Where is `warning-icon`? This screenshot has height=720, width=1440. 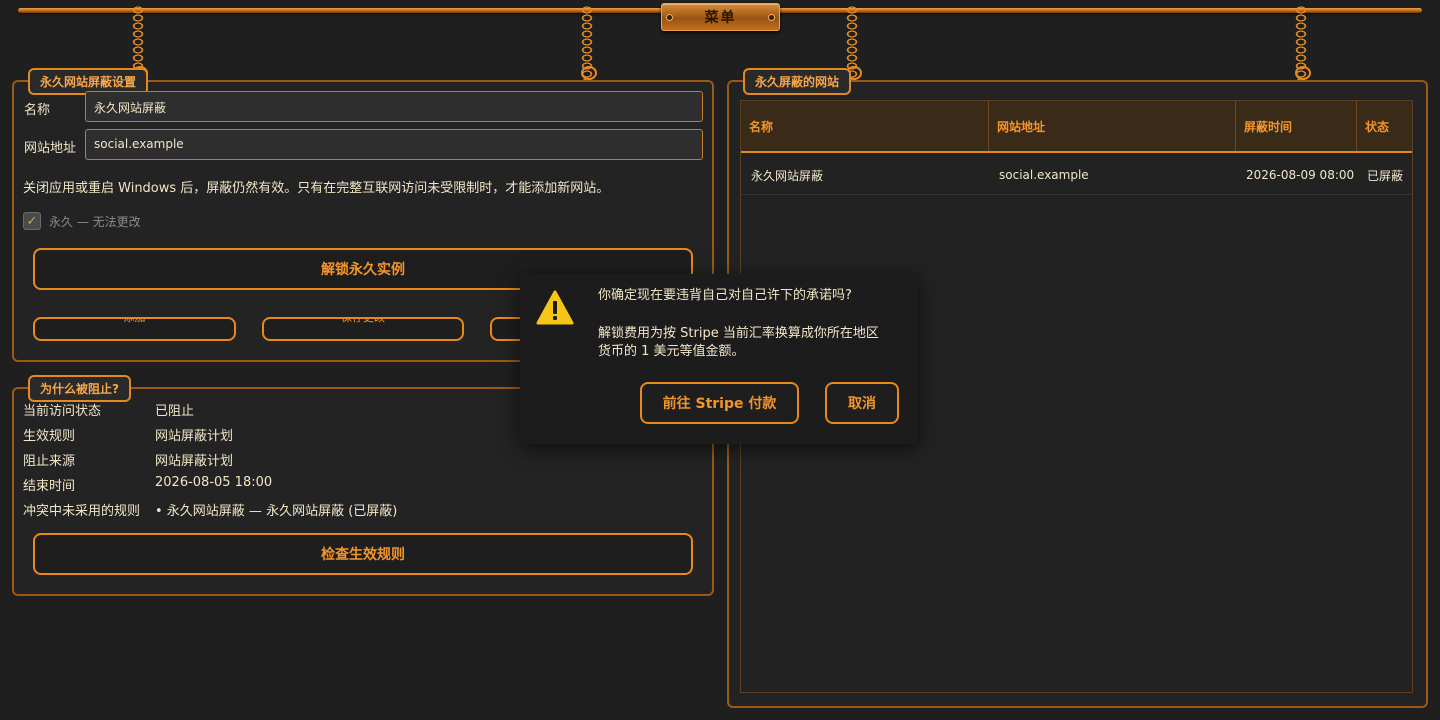
warning-icon is located at coordinates (555, 307).